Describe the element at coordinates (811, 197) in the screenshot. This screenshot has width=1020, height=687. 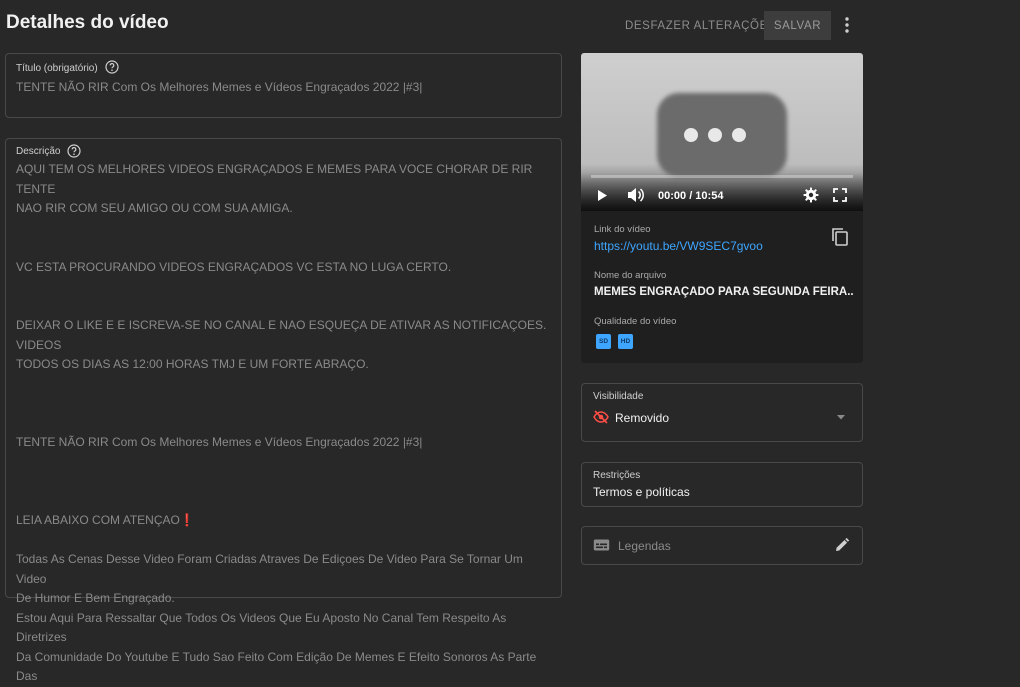
I see `settings-gear-icon` at that location.